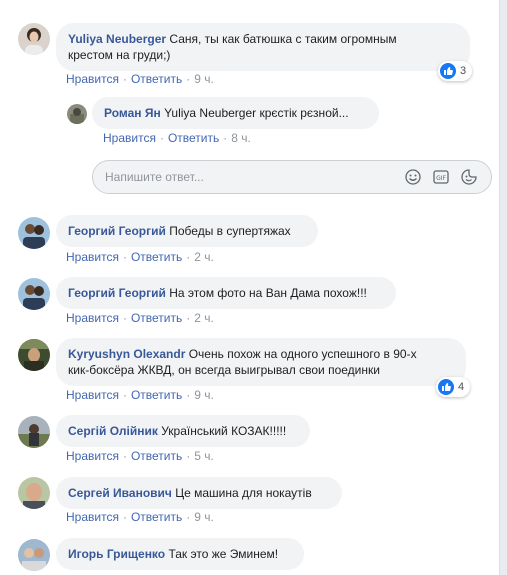 The width and height of the screenshot is (507, 575). Describe the element at coordinates (119, 55) in the screenshot. I see `comment-text: крестом на груди;)` at that location.